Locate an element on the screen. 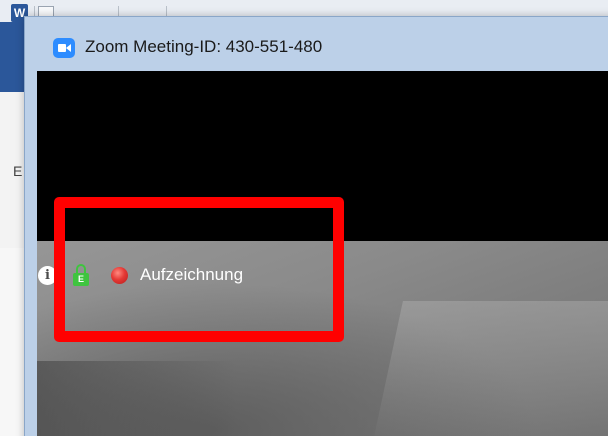 This screenshot has height=436, width=608. title-bar: Zoom Meeting-ID: 430-551-480 is located at coordinates (316, 44).